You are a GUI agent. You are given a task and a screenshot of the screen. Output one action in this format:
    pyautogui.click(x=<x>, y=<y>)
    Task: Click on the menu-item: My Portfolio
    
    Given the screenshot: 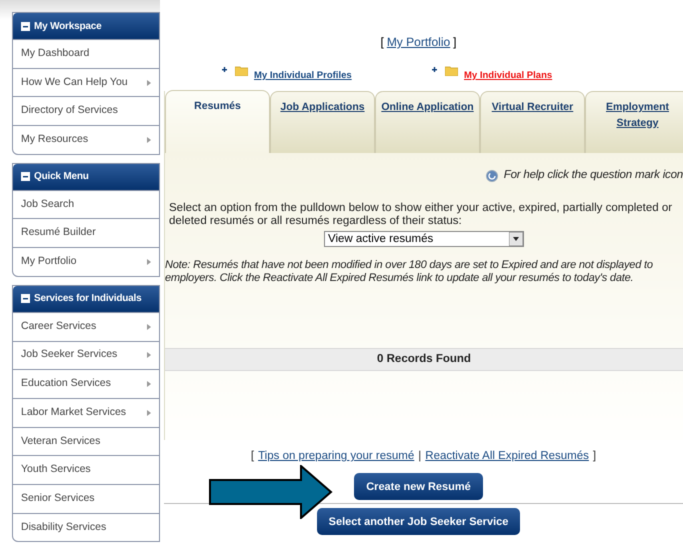 What is the action you would take?
    pyautogui.click(x=86, y=261)
    